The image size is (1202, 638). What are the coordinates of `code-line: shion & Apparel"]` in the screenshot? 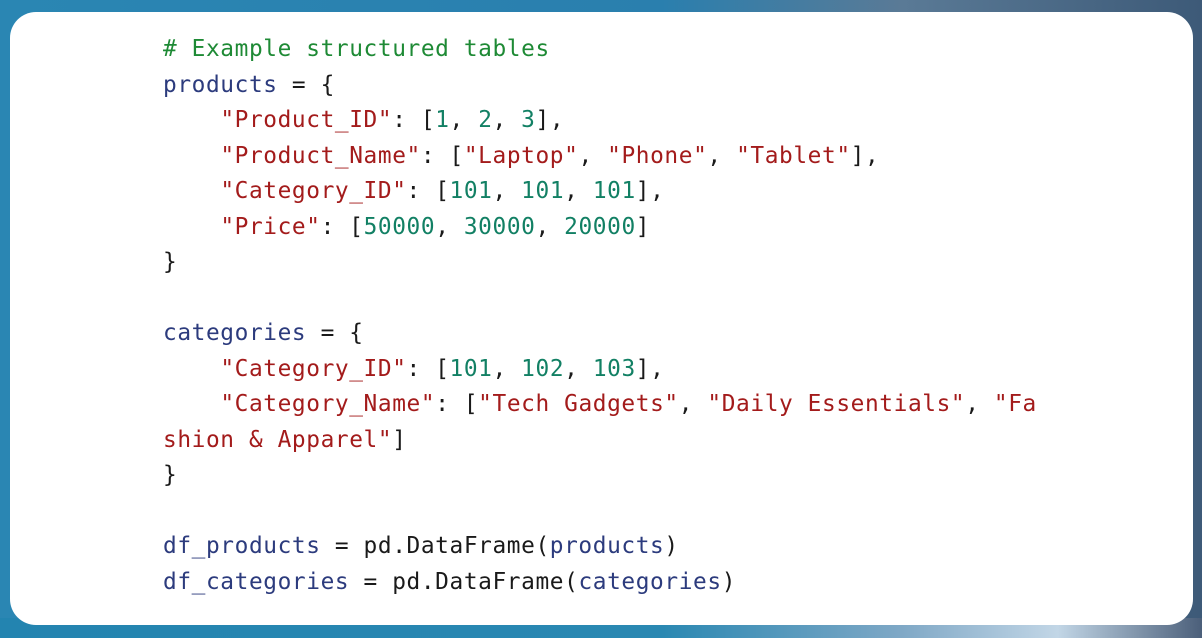 It's located at (600, 441).